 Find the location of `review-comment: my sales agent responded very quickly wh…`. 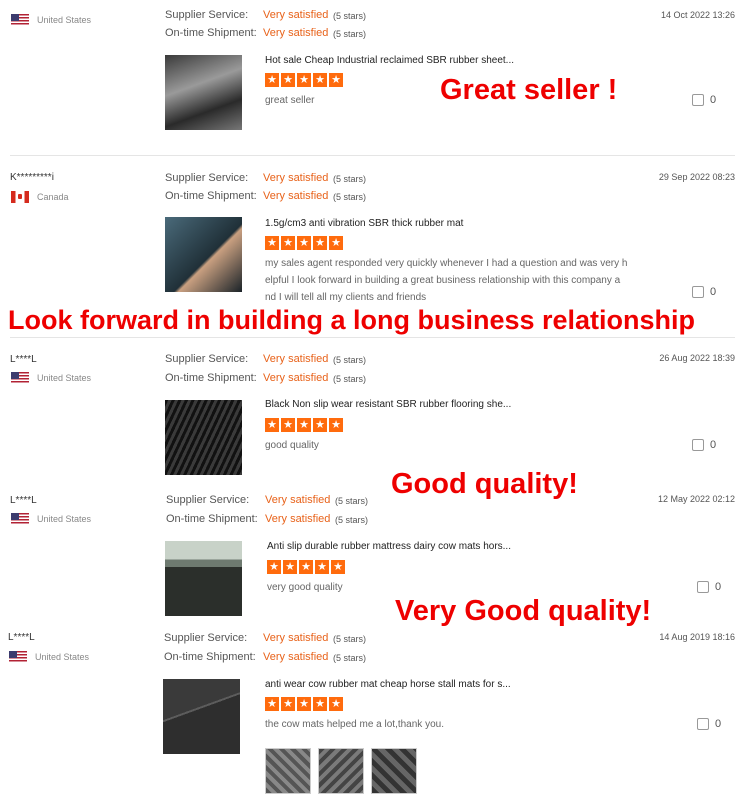

review-comment: my sales agent responded very quickly wh… is located at coordinates (446, 280).